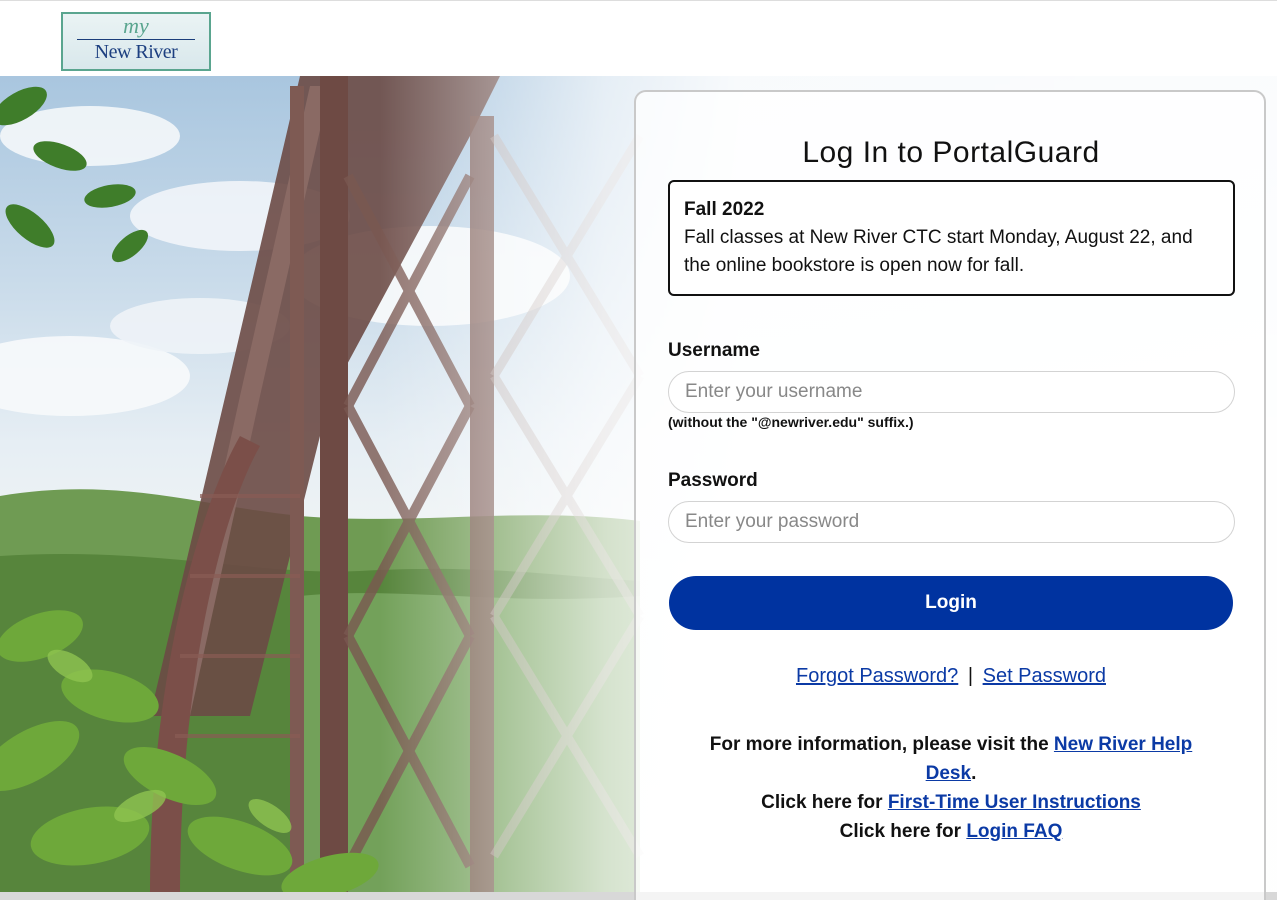 The width and height of the screenshot is (1277, 900). I want to click on password-input, so click(951, 522).